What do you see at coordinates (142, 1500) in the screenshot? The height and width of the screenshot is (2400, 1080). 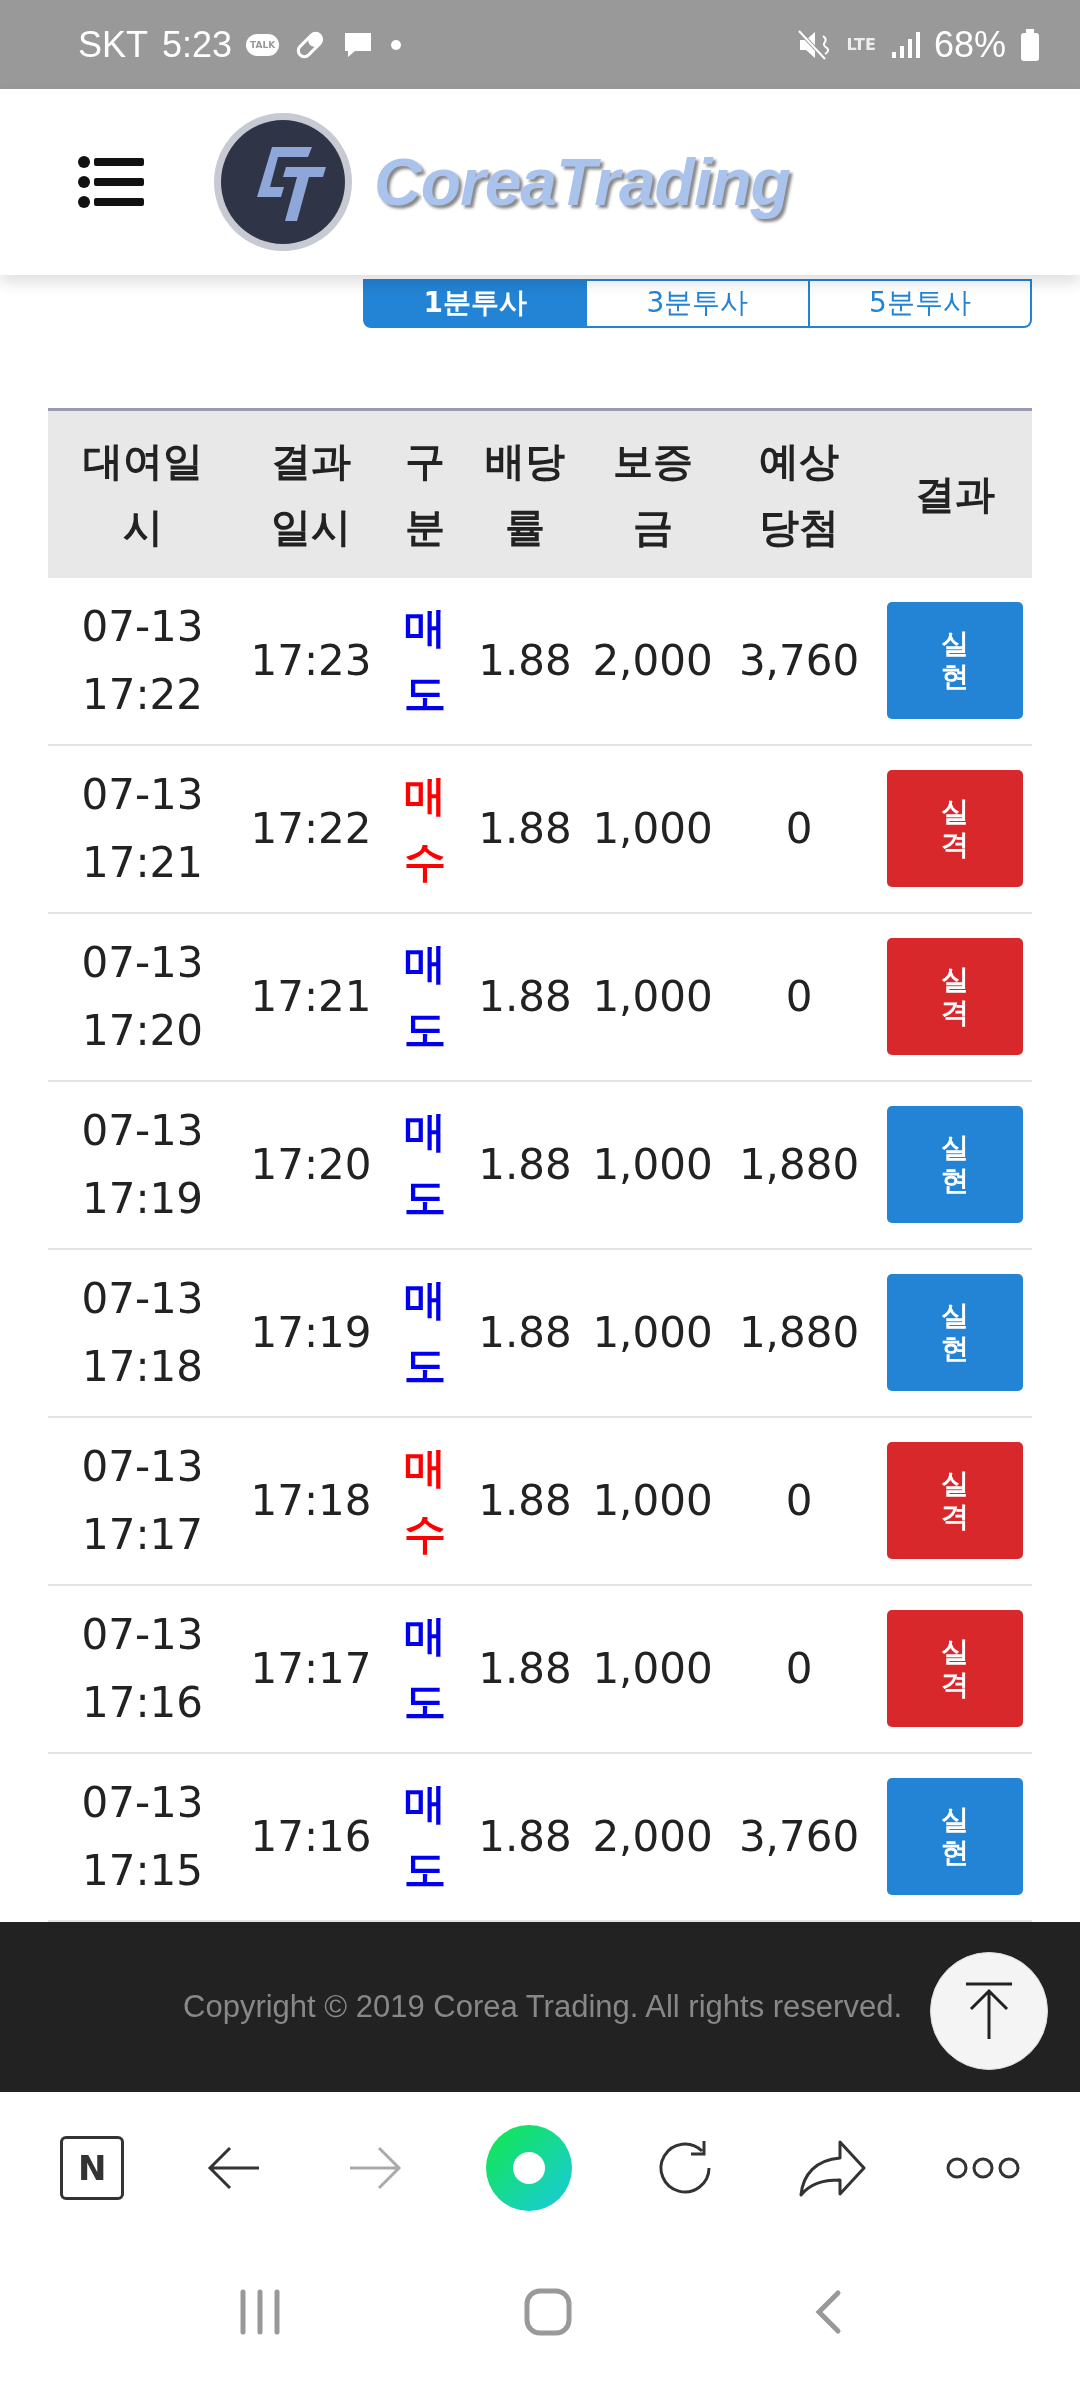 I see `table-cell-text: 07-13 17:17` at bounding box center [142, 1500].